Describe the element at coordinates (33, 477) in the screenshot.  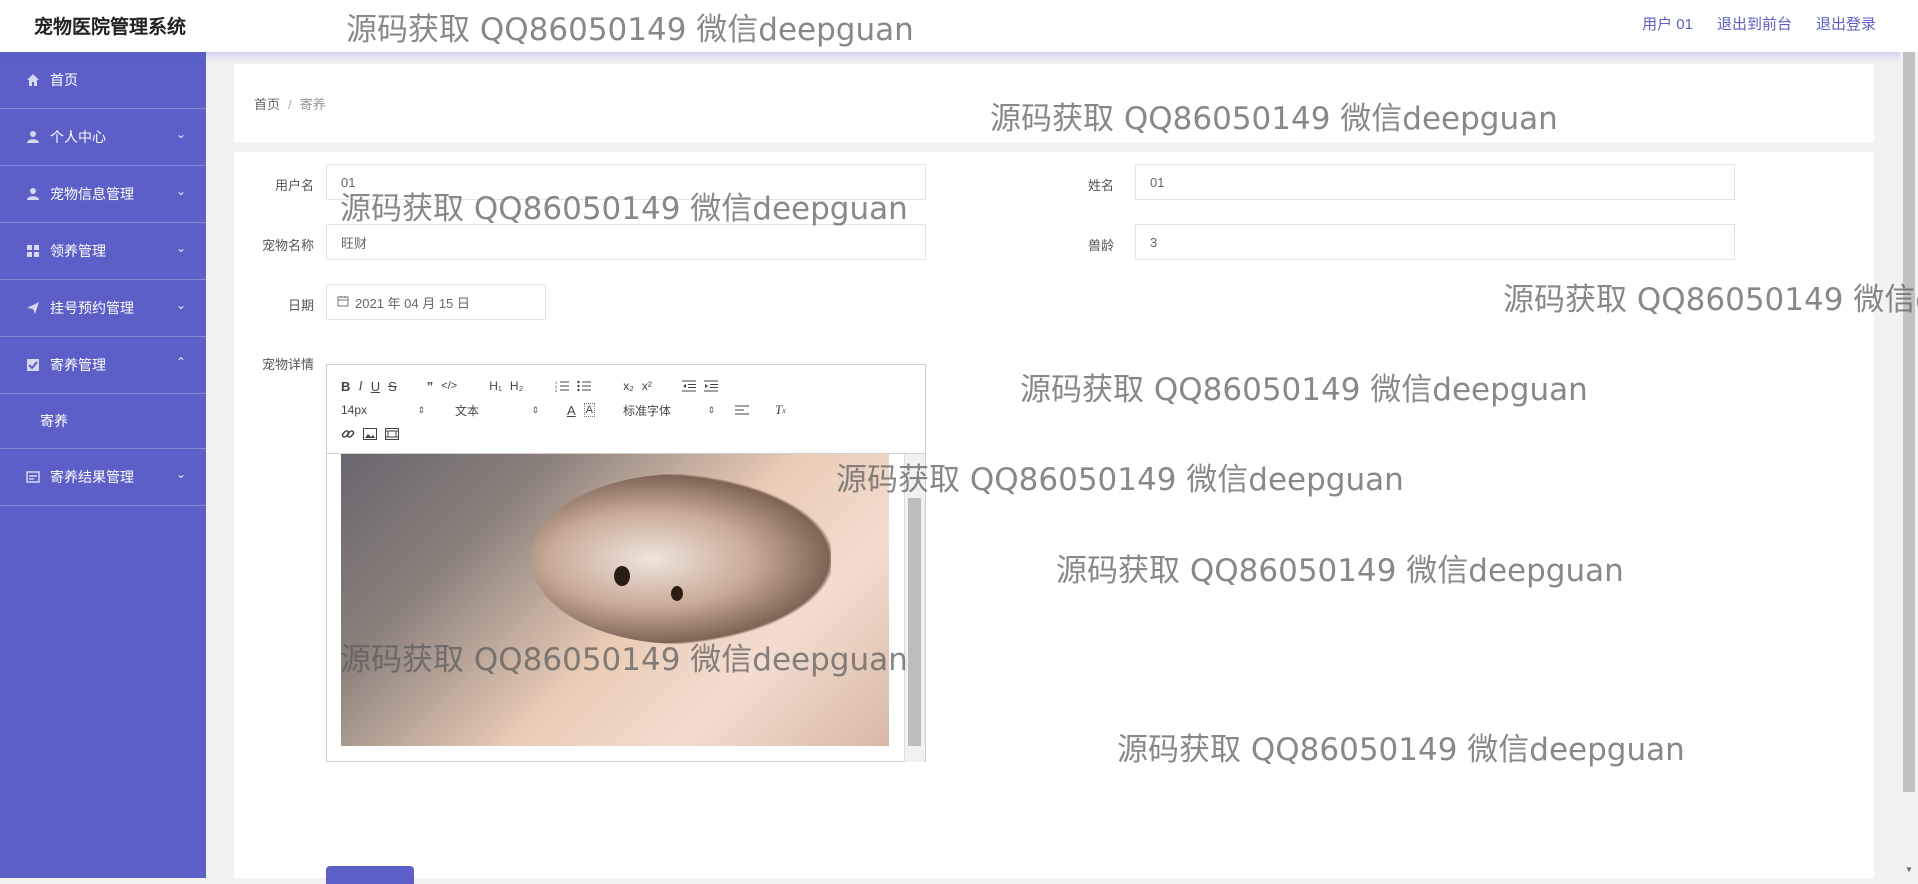
I see `form-icon` at that location.